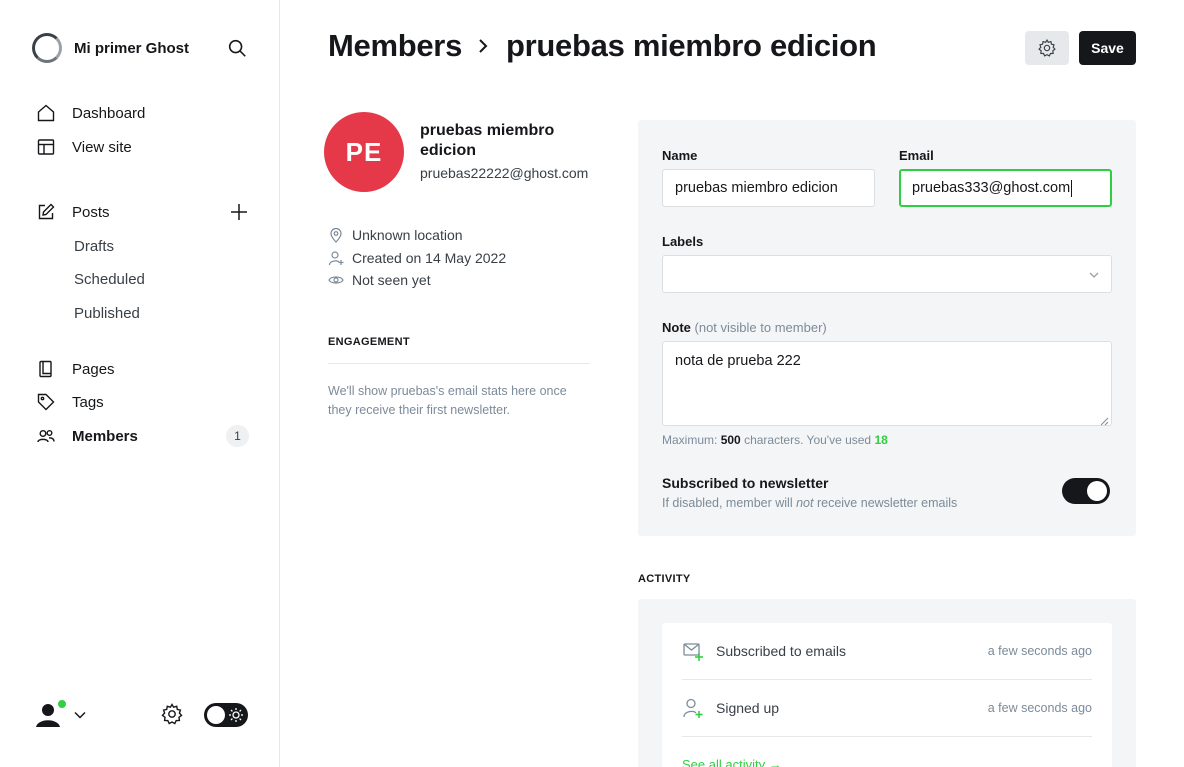 The image size is (1184, 767). What do you see at coordinates (738, 361) in the screenshot?
I see `note-value: nota de prueba 222` at bounding box center [738, 361].